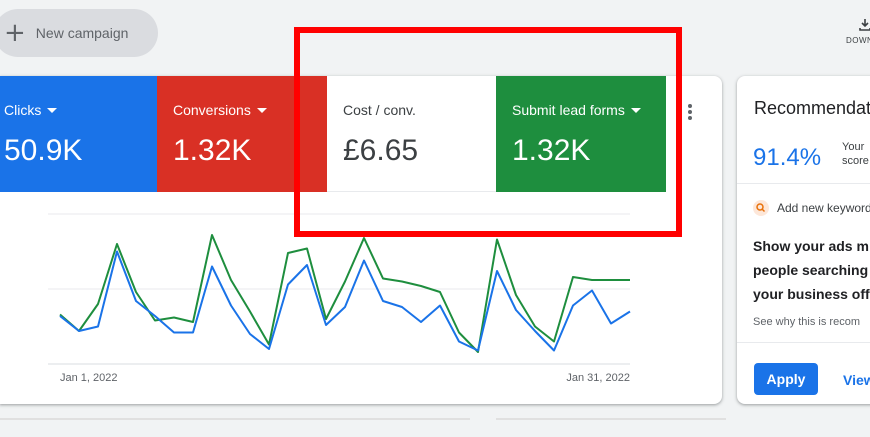 Image resolution: width=870 pixels, height=437 pixels. I want to click on download-icon, so click(864, 25).